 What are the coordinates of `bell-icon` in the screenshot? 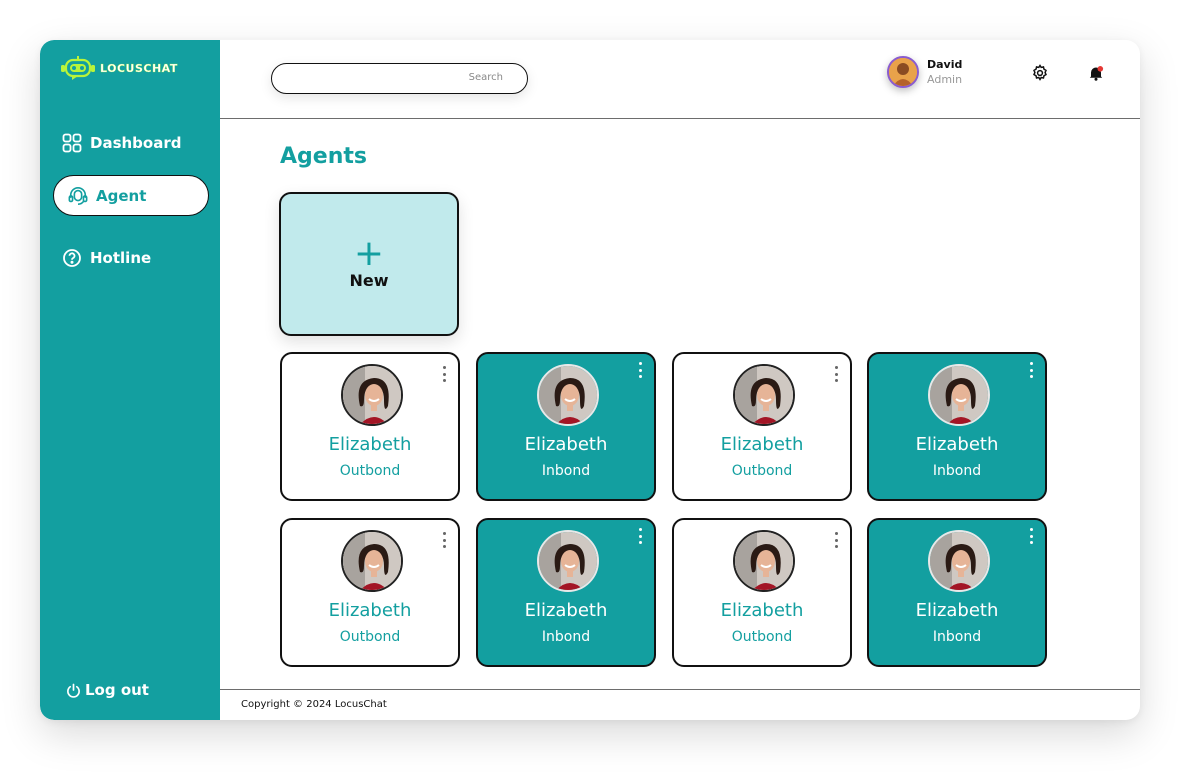 It's located at (1096, 73).